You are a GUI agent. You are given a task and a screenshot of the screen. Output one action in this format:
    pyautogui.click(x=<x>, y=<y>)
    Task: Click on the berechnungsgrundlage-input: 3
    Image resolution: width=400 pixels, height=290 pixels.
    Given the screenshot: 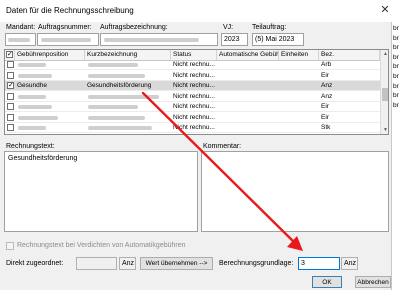 What is the action you would take?
    pyautogui.click(x=319, y=263)
    